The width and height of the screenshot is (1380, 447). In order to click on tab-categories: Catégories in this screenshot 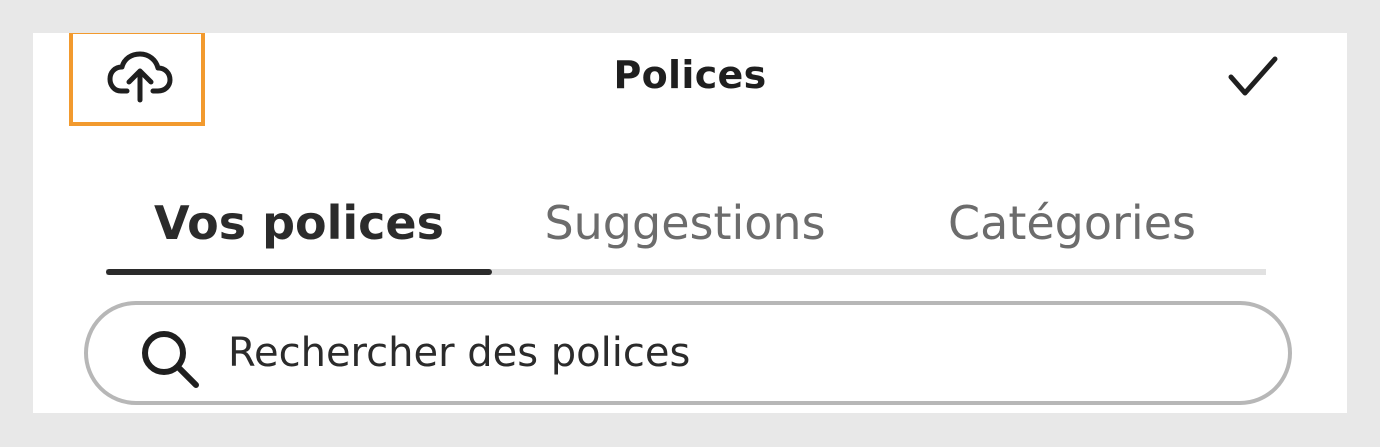, I will do `click(1072, 223)`.